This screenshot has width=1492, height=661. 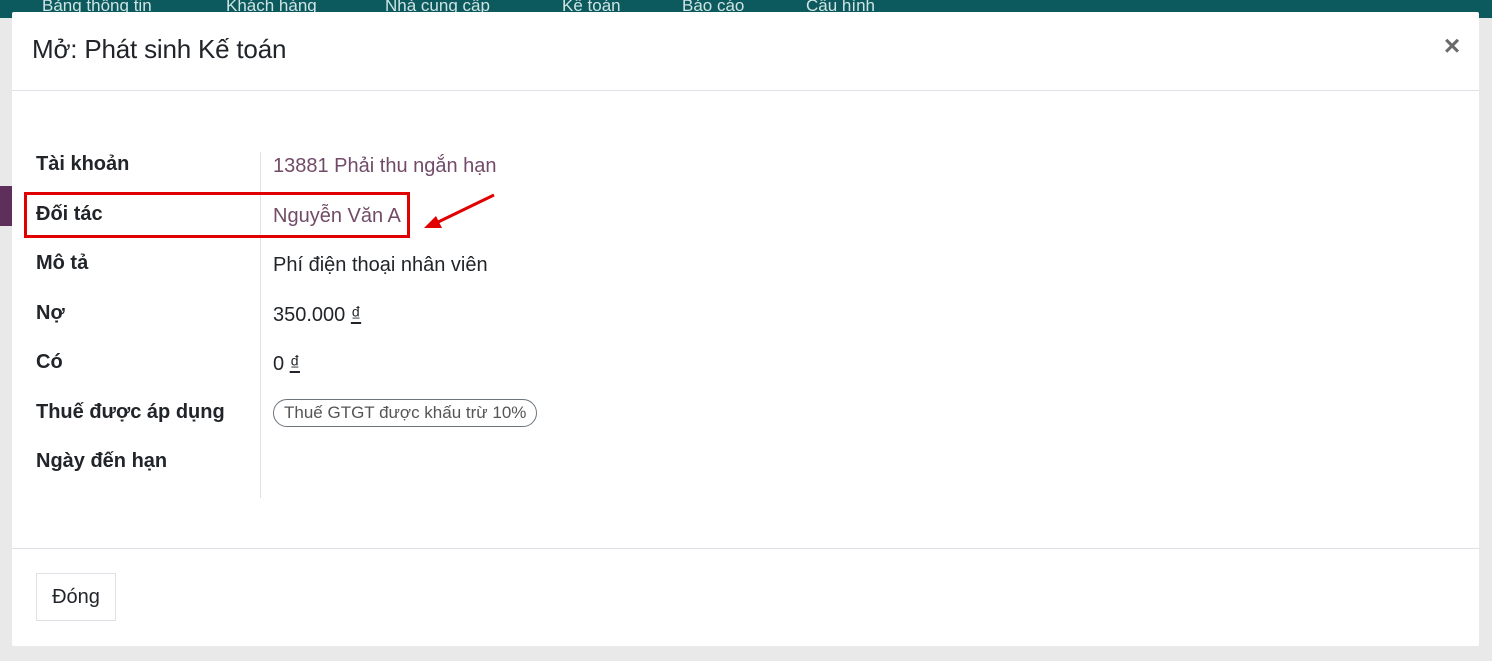 I want to click on field-row-partner: Đối tác Nguyễn Văn A, so click(x=745, y=223).